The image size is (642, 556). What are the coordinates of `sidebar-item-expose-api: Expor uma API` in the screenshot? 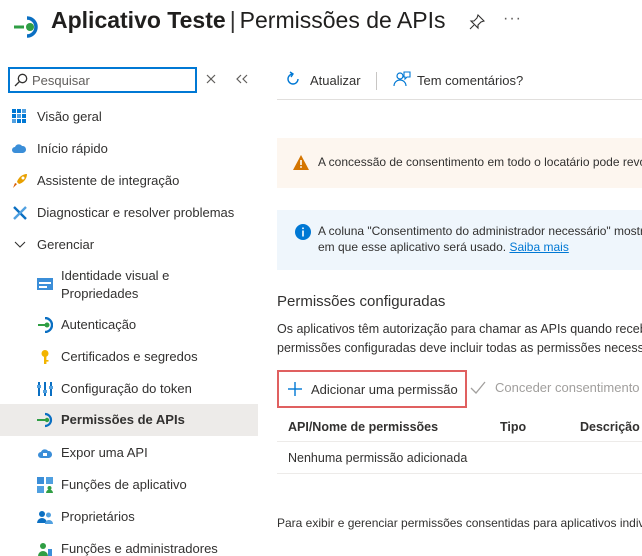 It's located at (129, 453).